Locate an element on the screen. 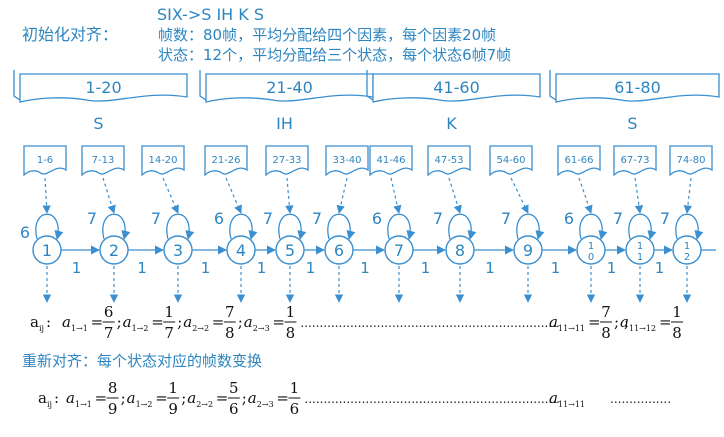 This screenshot has width=724, height=437. realign-label: 重新对齐：每个状态对应的帧数变换 is located at coordinates (142, 361).